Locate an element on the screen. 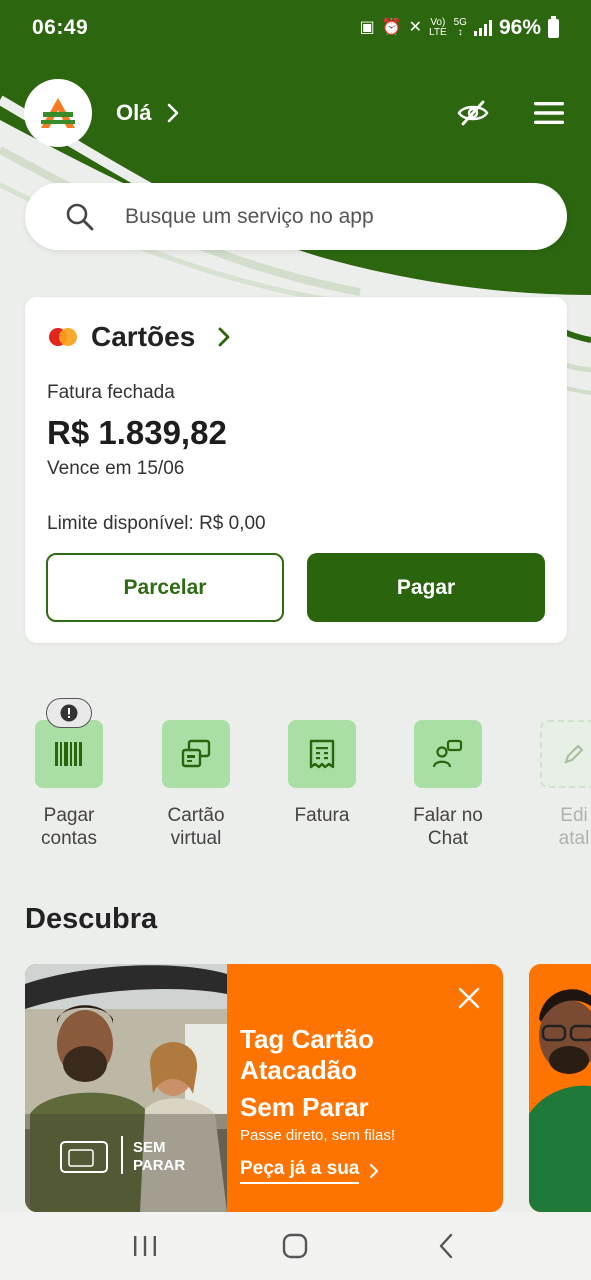 The width and height of the screenshot is (591, 1280). recent-apps-button is located at coordinates (145, 1246).